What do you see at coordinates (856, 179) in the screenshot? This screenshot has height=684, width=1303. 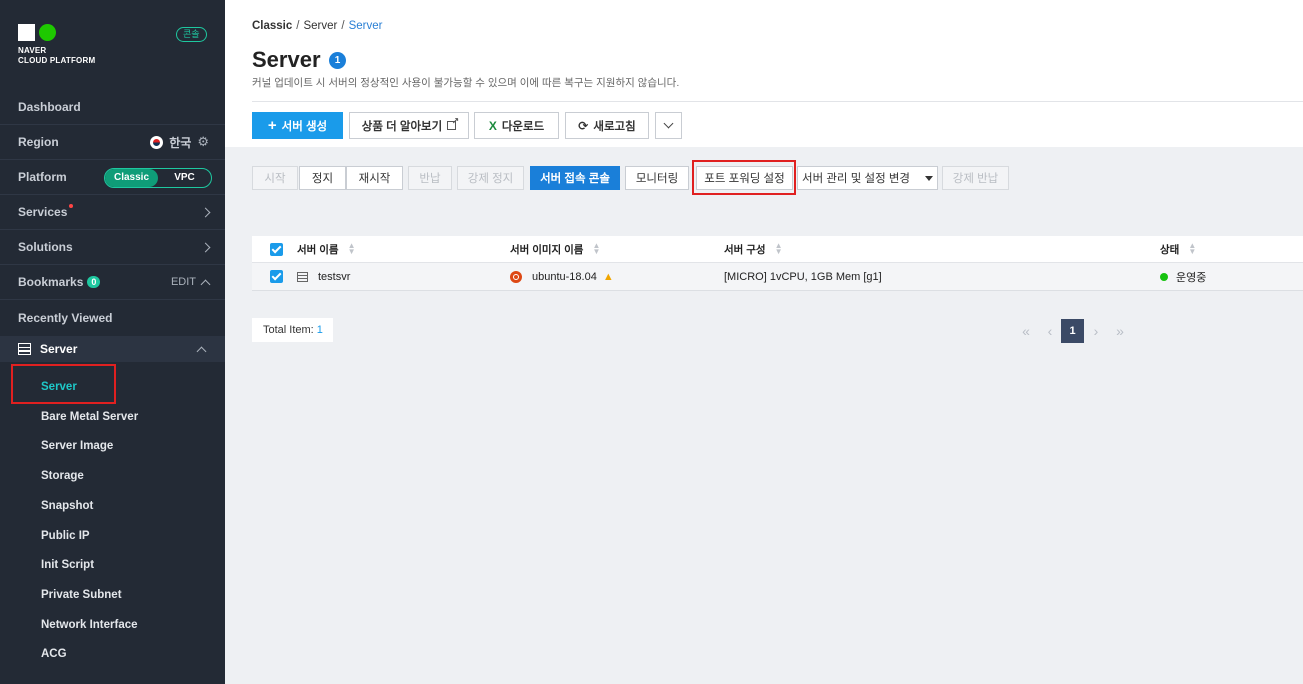 I see `server-manage-label: 서버 관리 및 설정 변경` at bounding box center [856, 179].